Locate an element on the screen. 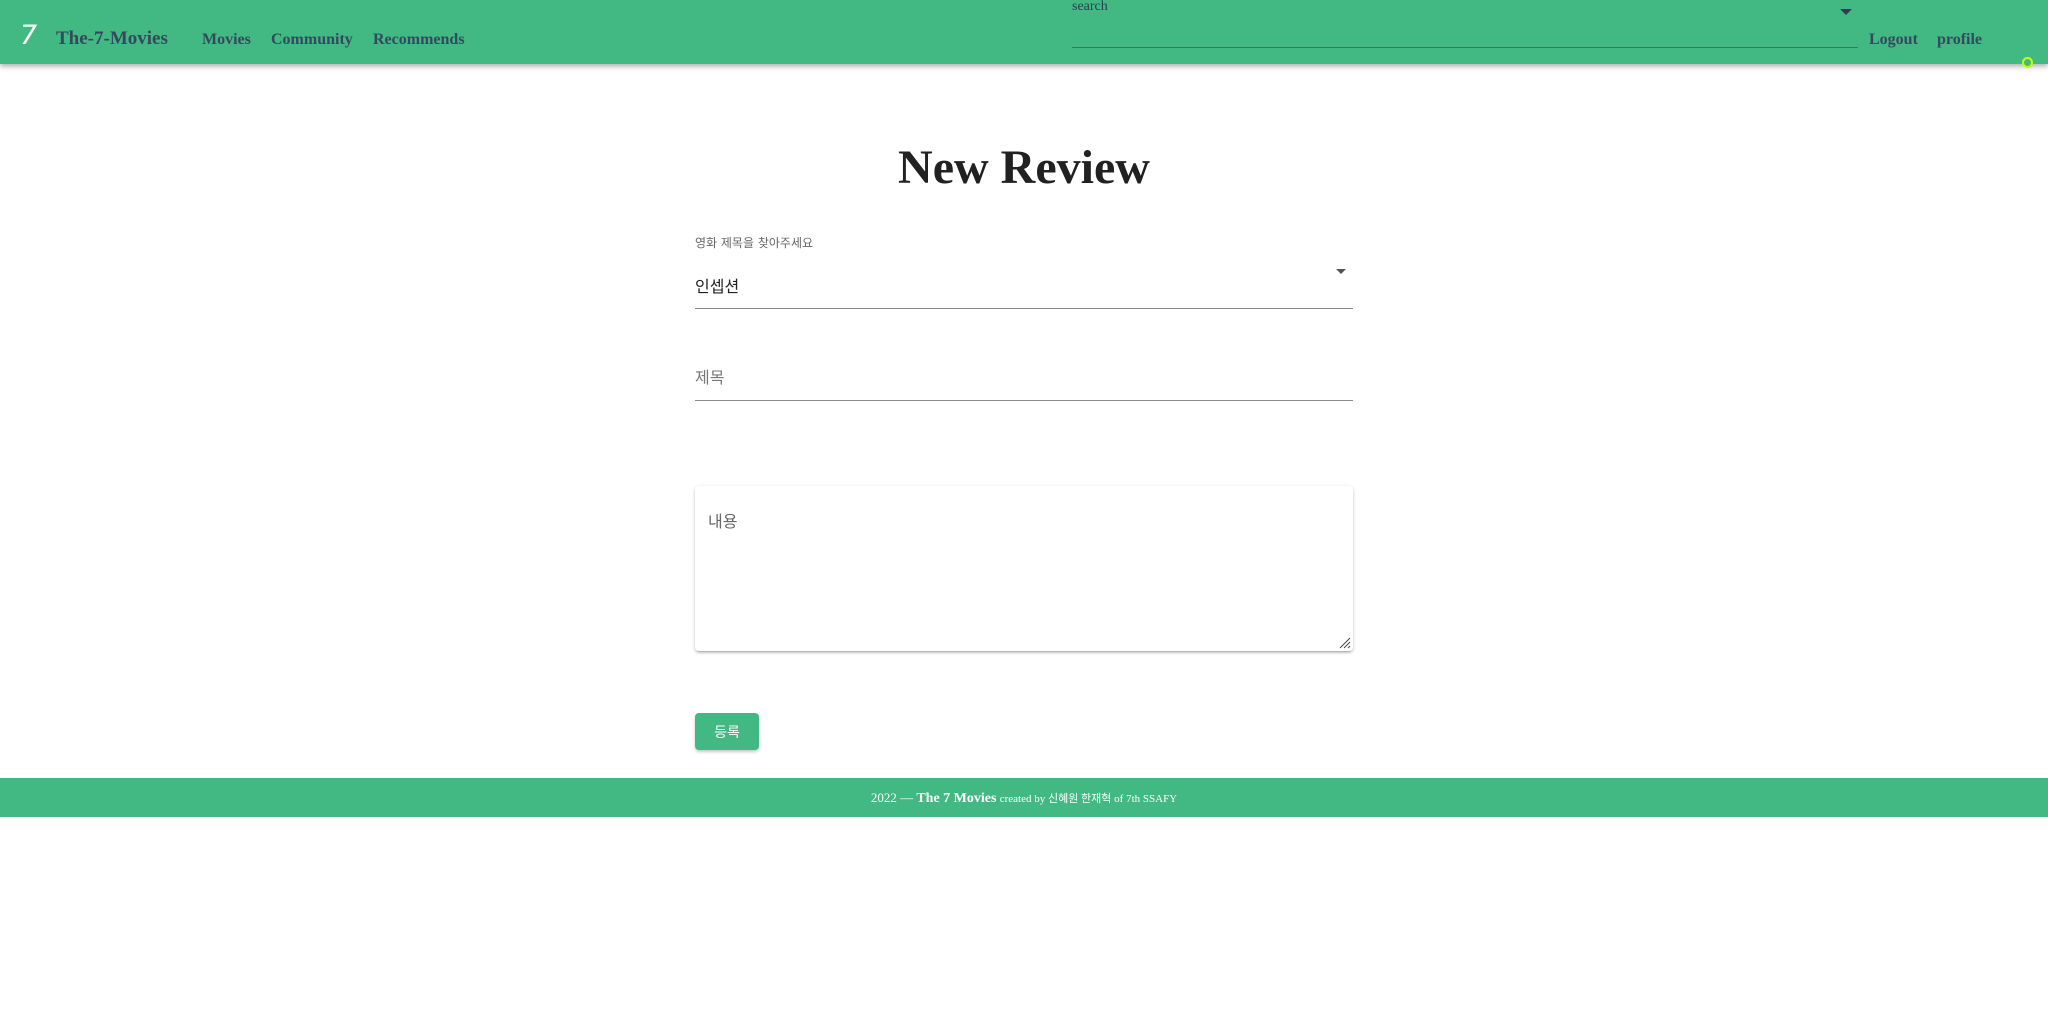 The image size is (2048, 1023). brand-logo-icon: 7 is located at coordinates (28, 35).